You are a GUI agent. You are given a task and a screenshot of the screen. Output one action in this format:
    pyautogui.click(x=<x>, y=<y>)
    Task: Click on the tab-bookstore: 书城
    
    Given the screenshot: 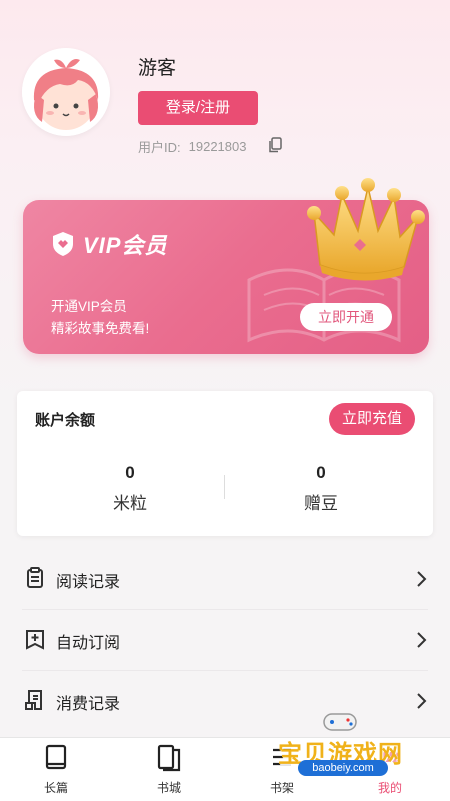 What is the action you would take?
    pyautogui.click(x=169, y=770)
    